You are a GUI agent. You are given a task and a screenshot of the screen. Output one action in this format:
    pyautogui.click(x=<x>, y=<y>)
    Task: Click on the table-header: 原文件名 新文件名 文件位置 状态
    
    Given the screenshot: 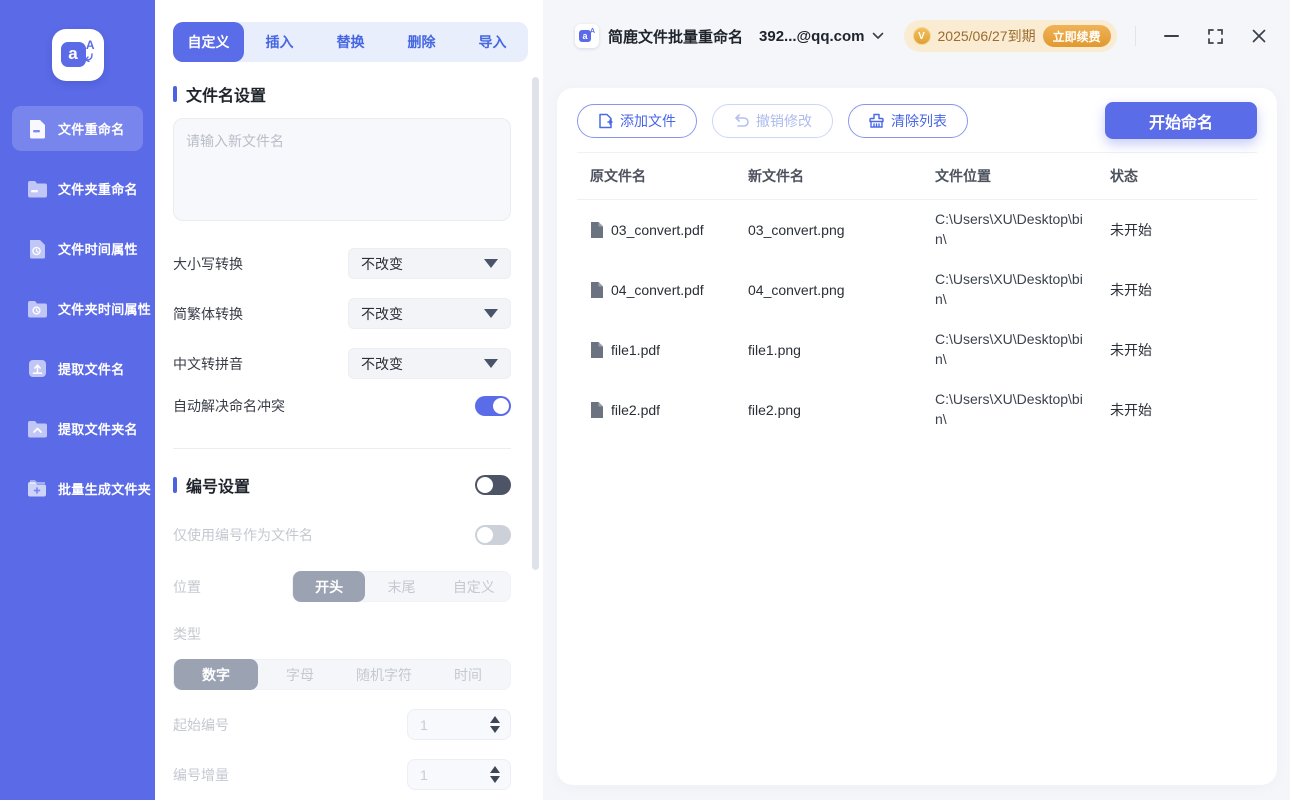 What is the action you would take?
    pyautogui.click(x=917, y=176)
    